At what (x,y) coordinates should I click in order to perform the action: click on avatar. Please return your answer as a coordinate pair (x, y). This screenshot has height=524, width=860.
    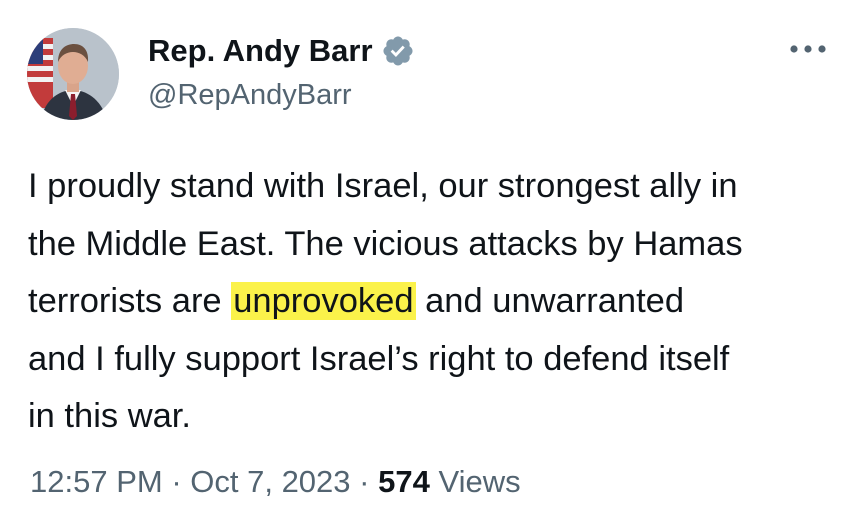
    Looking at the image, I should click on (73, 74).